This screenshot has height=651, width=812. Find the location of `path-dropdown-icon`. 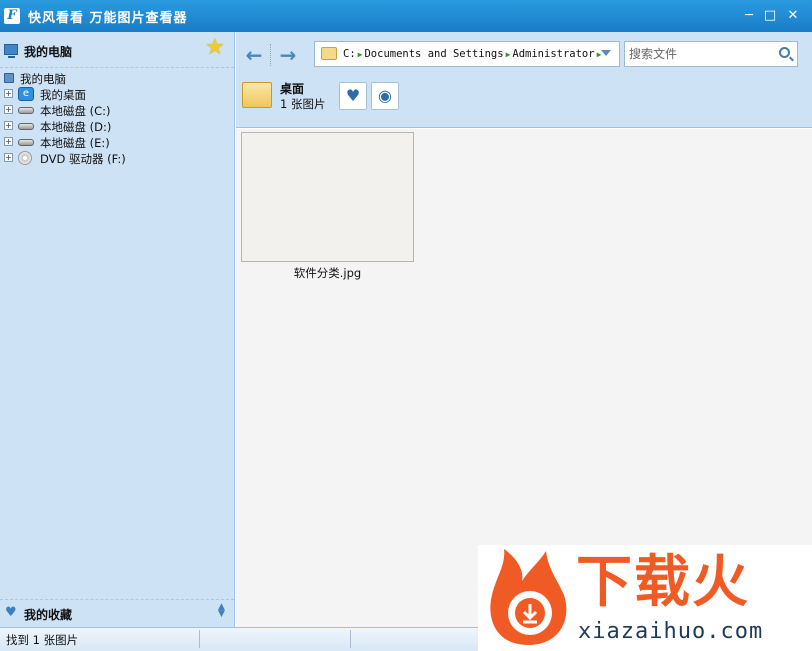

path-dropdown-icon is located at coordinates (606, 53).